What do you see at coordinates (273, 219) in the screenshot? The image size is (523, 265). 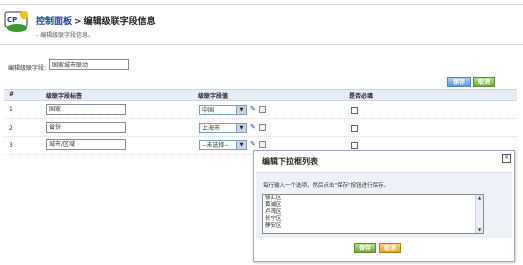 I see `option-line: 长宁区` at bounding box center [273, 219].